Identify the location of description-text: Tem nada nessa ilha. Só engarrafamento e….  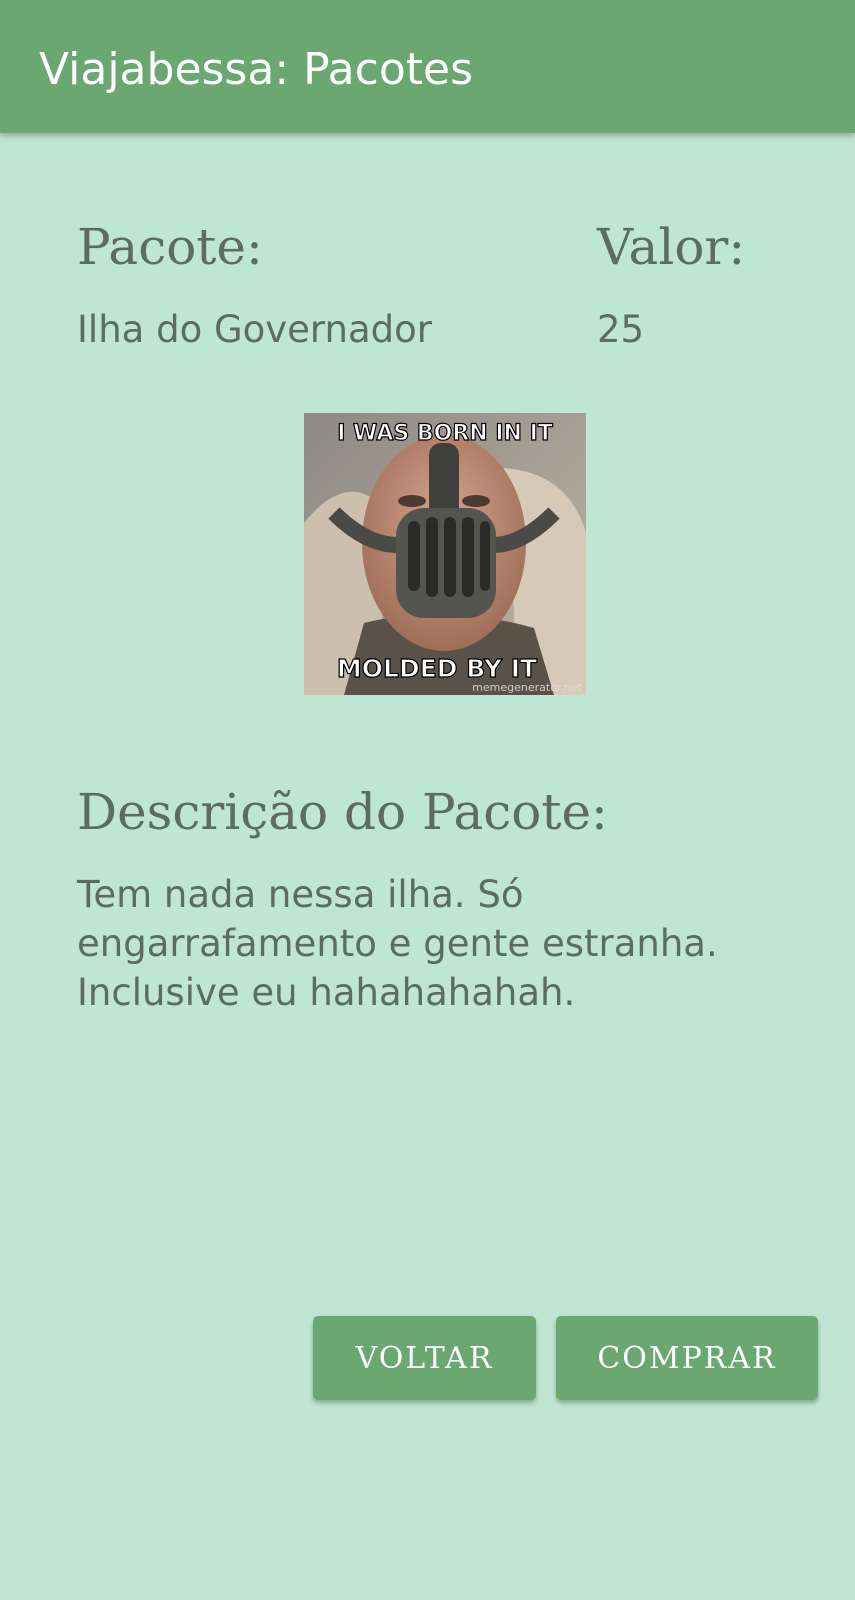
(397, 943).